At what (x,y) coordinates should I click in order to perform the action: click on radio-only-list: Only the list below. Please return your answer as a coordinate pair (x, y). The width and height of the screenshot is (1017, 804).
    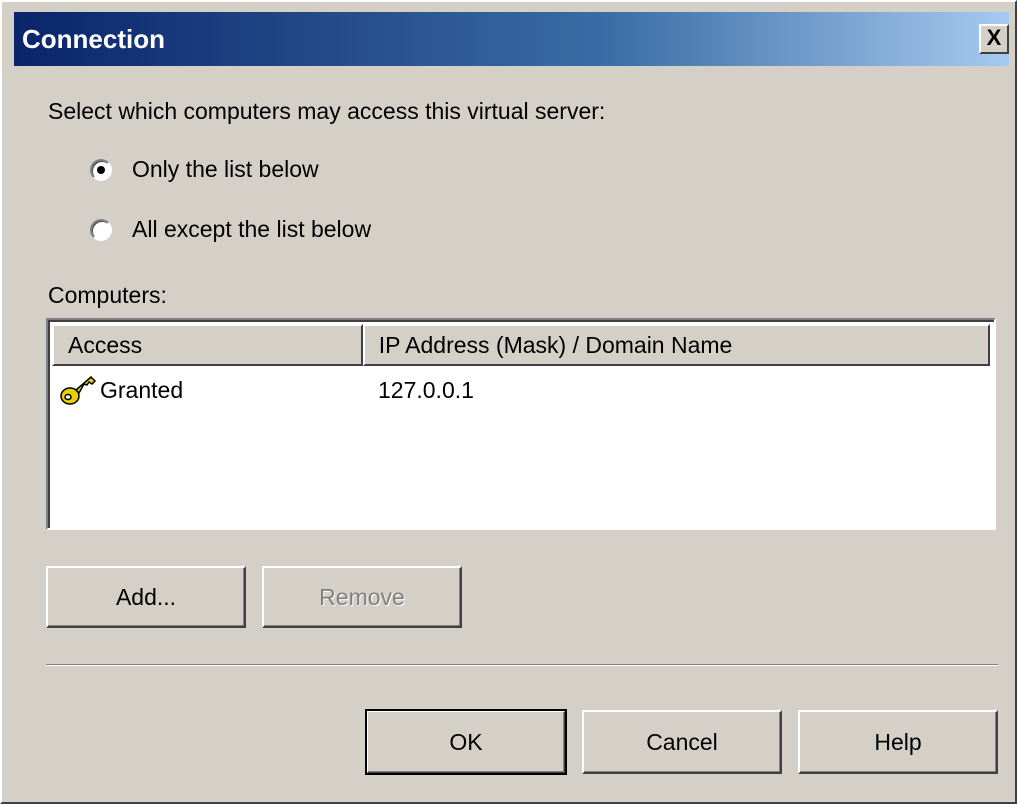
    Looking at the image, I should click on (204, 169).